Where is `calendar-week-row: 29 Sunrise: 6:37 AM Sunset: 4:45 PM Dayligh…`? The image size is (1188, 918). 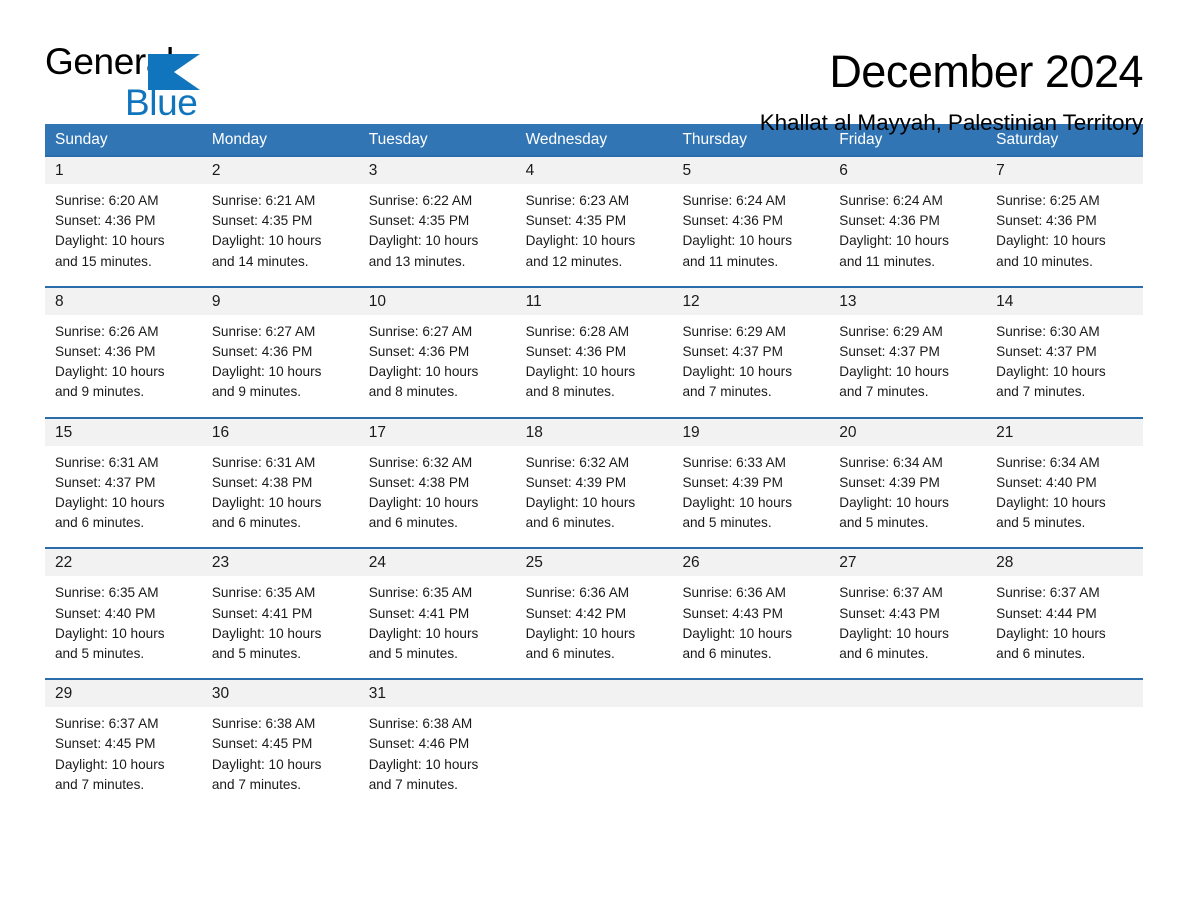 calendar-week-row: 29 Sunrise: 6:37 AM Sunset: 4:45 PM Dayligh… is located at coordinates (594, 744).